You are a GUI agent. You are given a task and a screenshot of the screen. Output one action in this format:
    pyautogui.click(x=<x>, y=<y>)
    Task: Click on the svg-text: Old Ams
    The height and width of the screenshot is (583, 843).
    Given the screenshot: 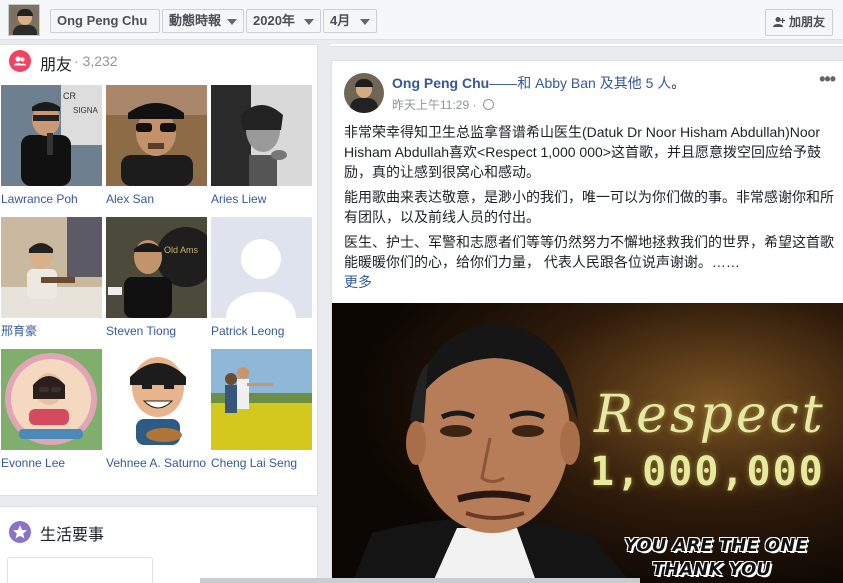 What is the action you would take?
    pyautogui.click(x=181, y=250)
    